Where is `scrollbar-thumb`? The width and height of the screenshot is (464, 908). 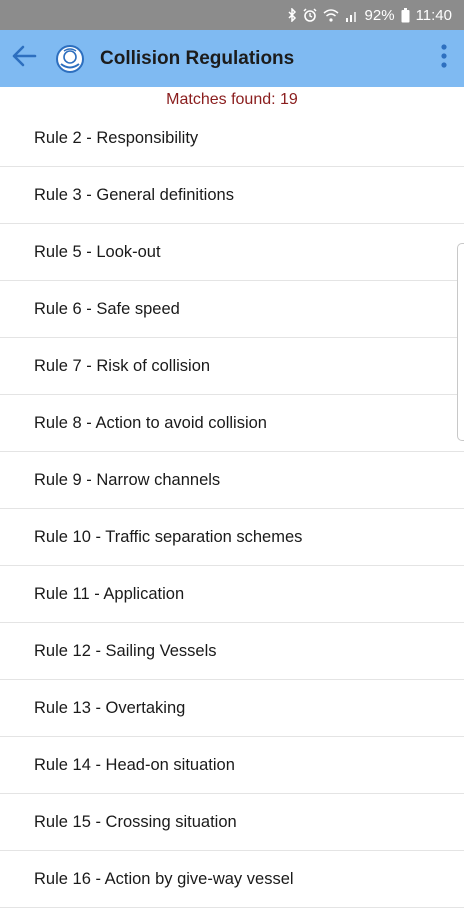 scrollbar-thumb is located at coordinates (460, 342).